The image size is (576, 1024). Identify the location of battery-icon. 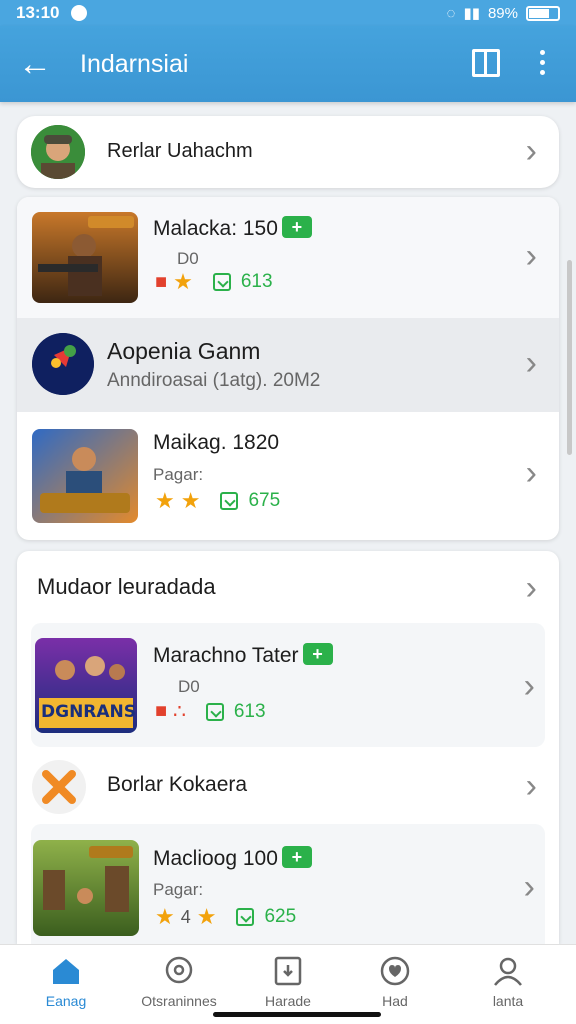
(543, 13).